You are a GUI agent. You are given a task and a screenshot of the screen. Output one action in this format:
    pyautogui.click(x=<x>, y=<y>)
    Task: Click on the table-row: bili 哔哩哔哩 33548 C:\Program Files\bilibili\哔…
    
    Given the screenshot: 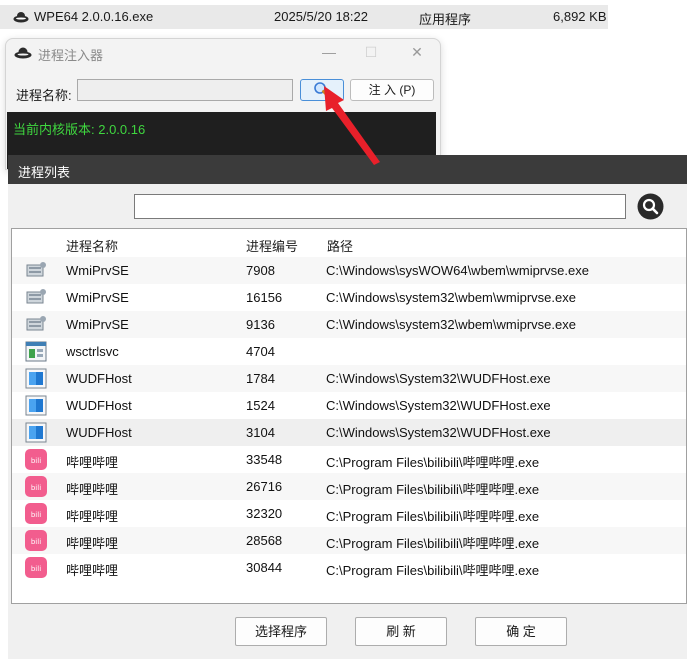 What is the action you would take?
    pyautogui.click(x=349, y=459)
    